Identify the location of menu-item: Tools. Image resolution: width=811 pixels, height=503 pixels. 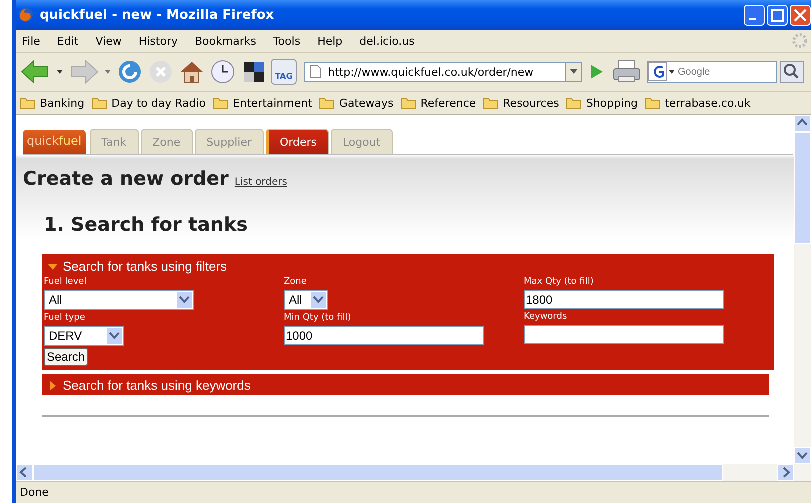
(287, 41).